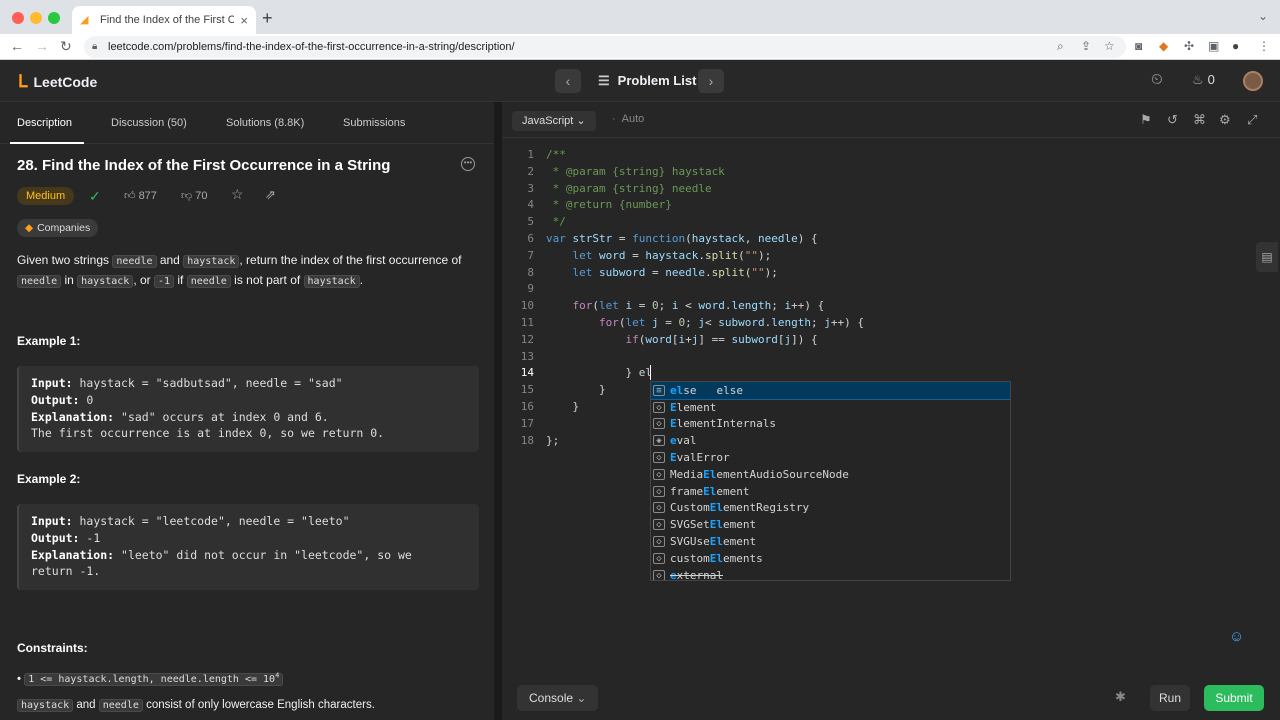 Image resolution: width=1280 pixels, height=720 pixels. I want to click on suggestion-label: CustomElementRegistry, so click(739, 507).